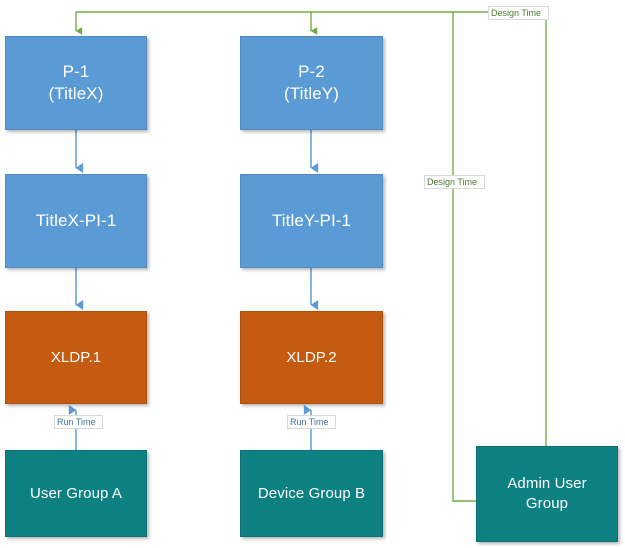 The width and height of the screenshot is (625, 548). What do you see at coordinates (311, 221) in the screenshot?
I see `node-titley-pi-1: TitleY-PI-1` at bounding box center [311, 221].